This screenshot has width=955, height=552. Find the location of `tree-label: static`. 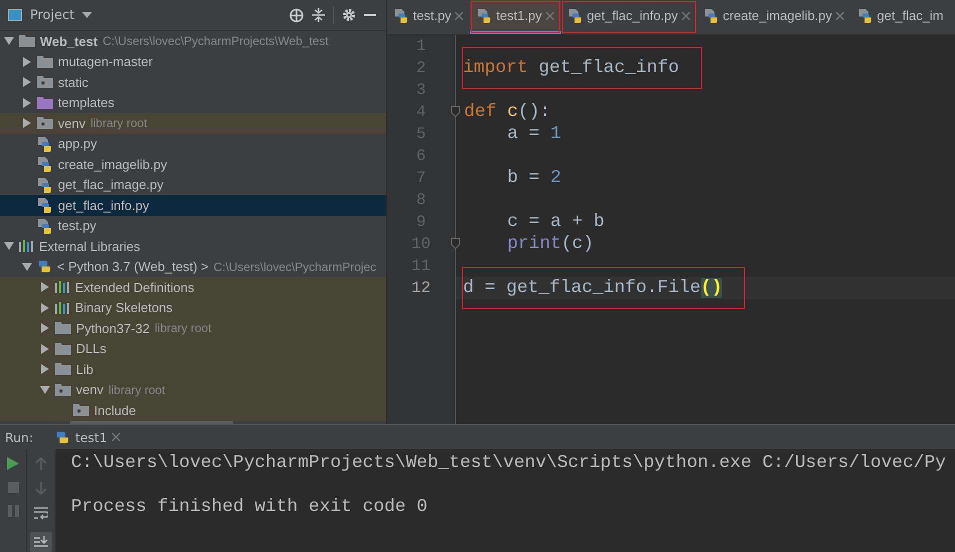

tree-label: static is located at coordinates (73, 82).